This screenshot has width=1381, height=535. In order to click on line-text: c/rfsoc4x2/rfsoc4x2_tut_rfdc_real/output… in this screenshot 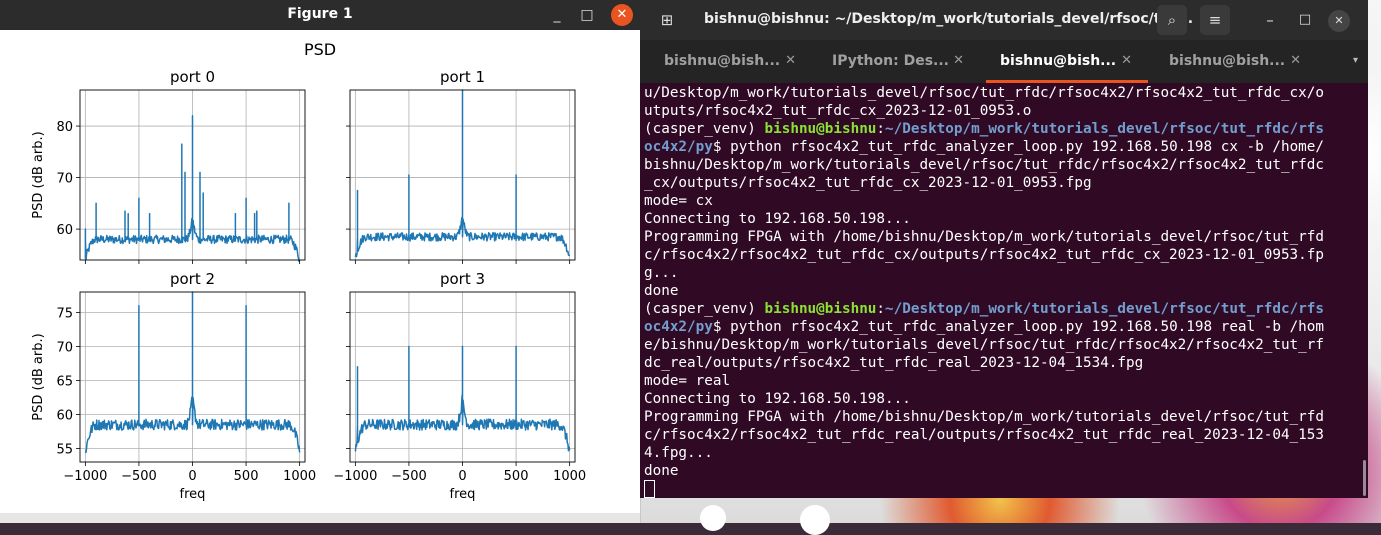, I will do `click(984, 435)`.